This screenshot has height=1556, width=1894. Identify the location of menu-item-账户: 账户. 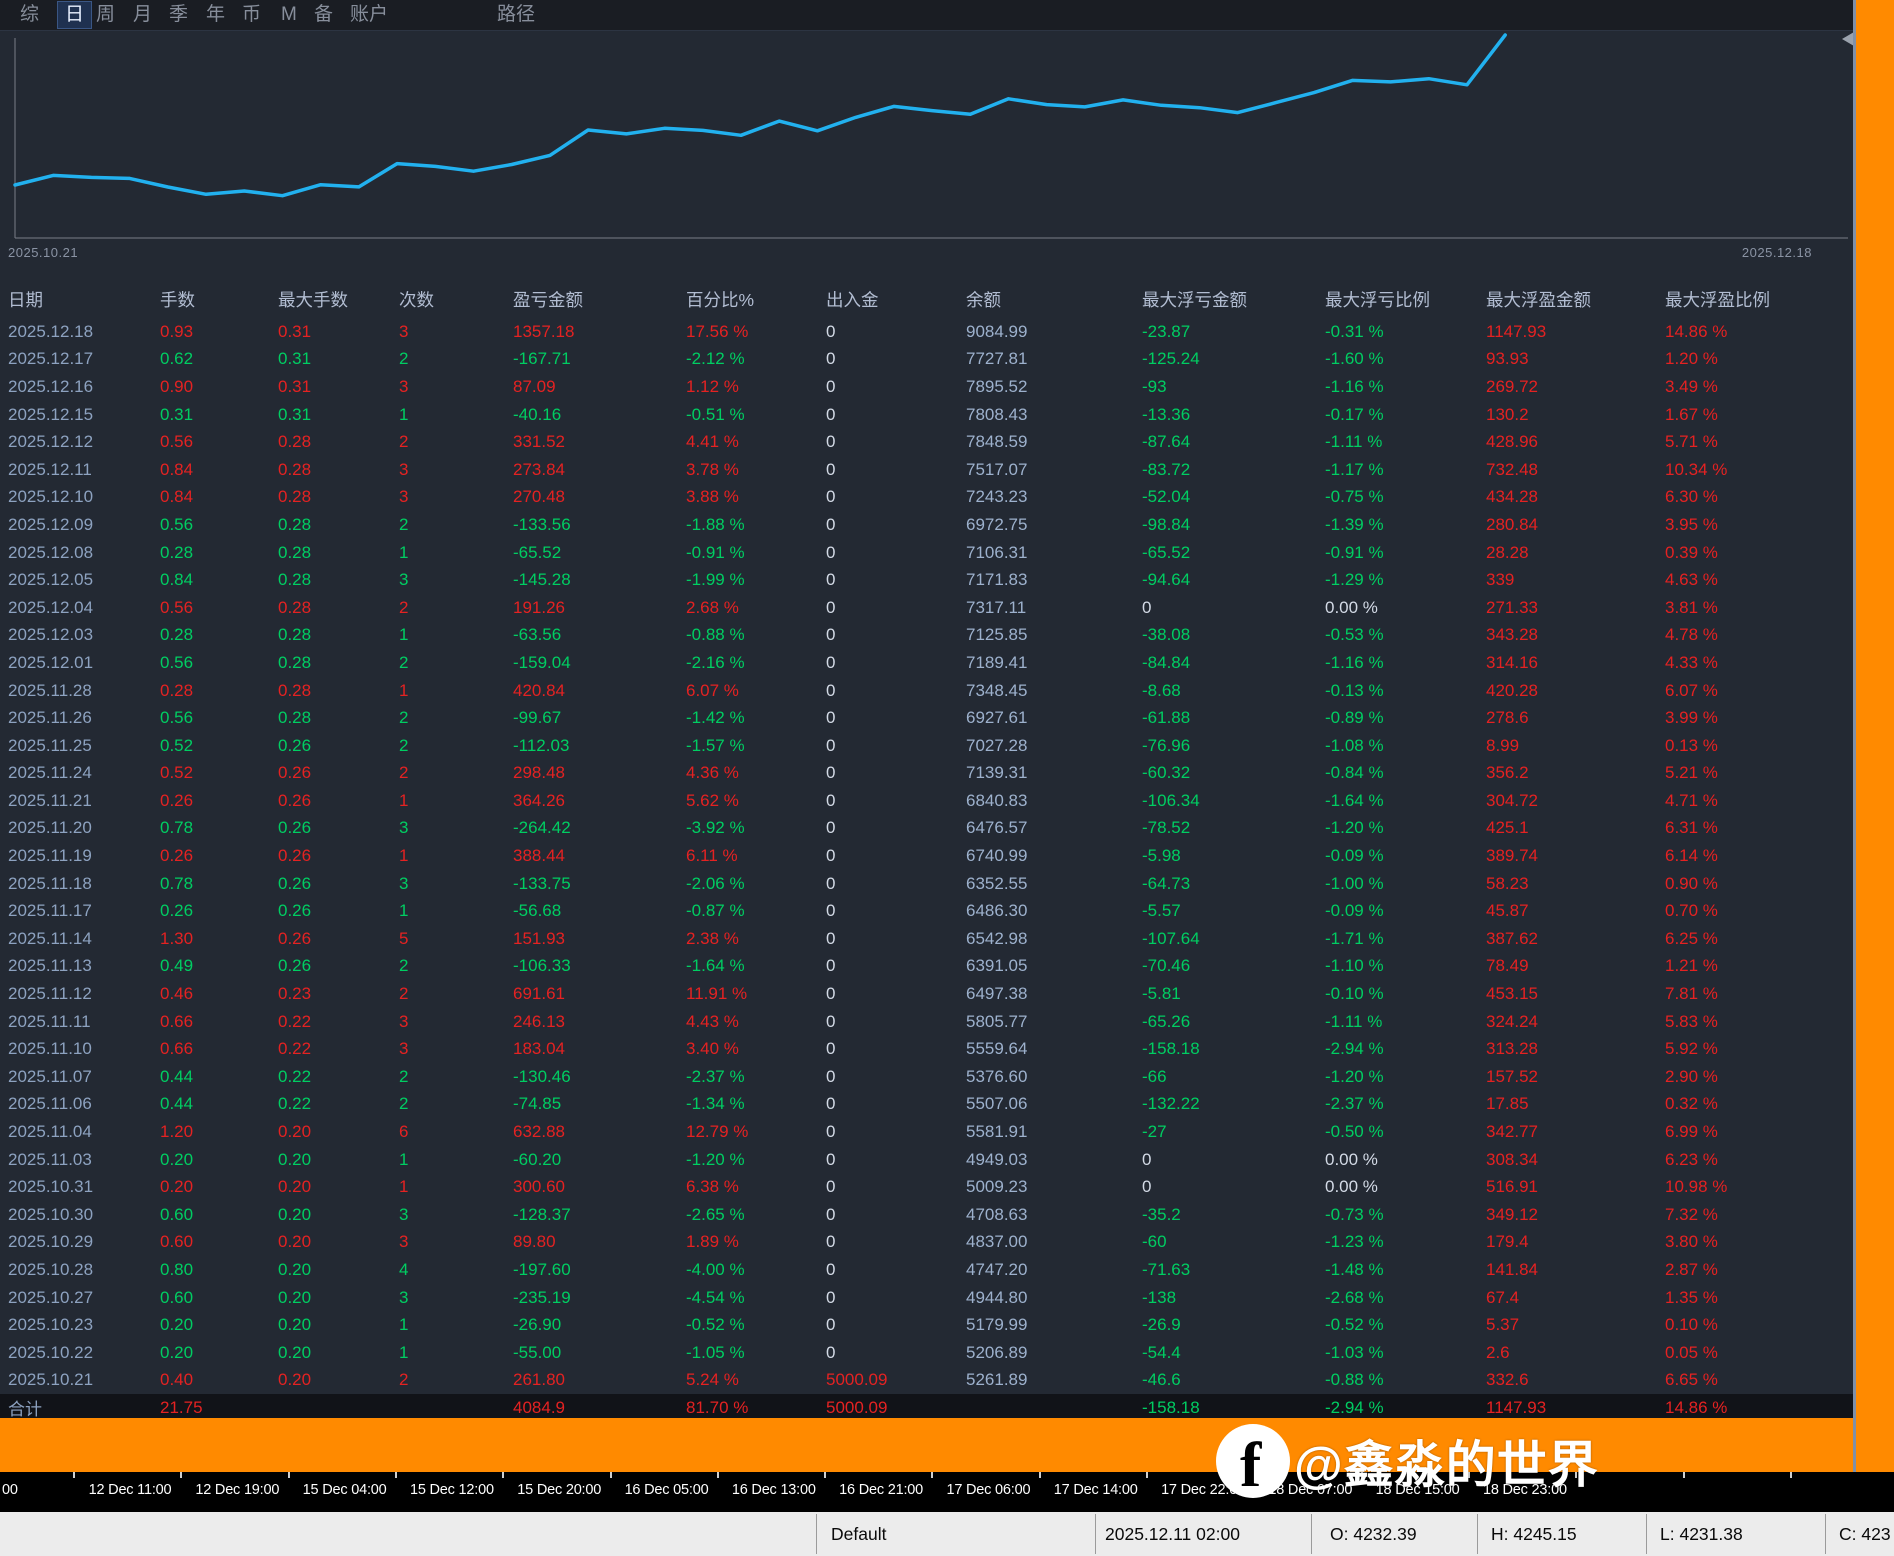
(369, 15).